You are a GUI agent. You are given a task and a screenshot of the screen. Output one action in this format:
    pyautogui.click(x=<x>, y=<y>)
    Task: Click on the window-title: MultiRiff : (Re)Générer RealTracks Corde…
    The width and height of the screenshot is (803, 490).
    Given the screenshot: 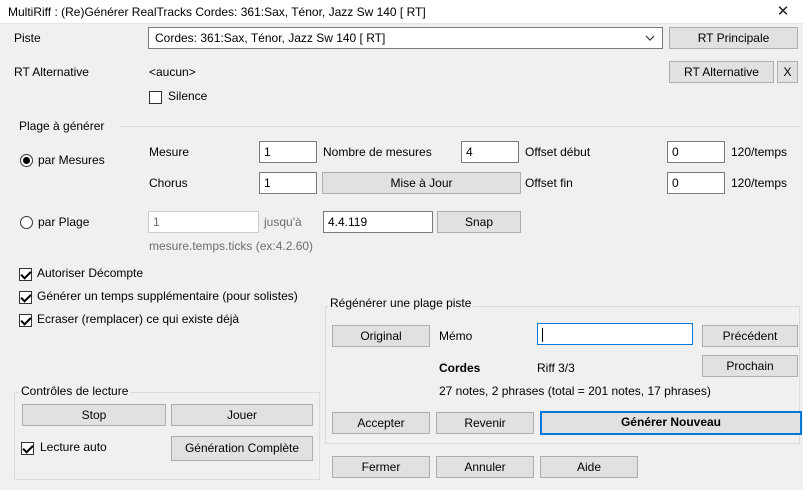 What is the action you would take?
    pyautogui.click(x=217, y=12)
    